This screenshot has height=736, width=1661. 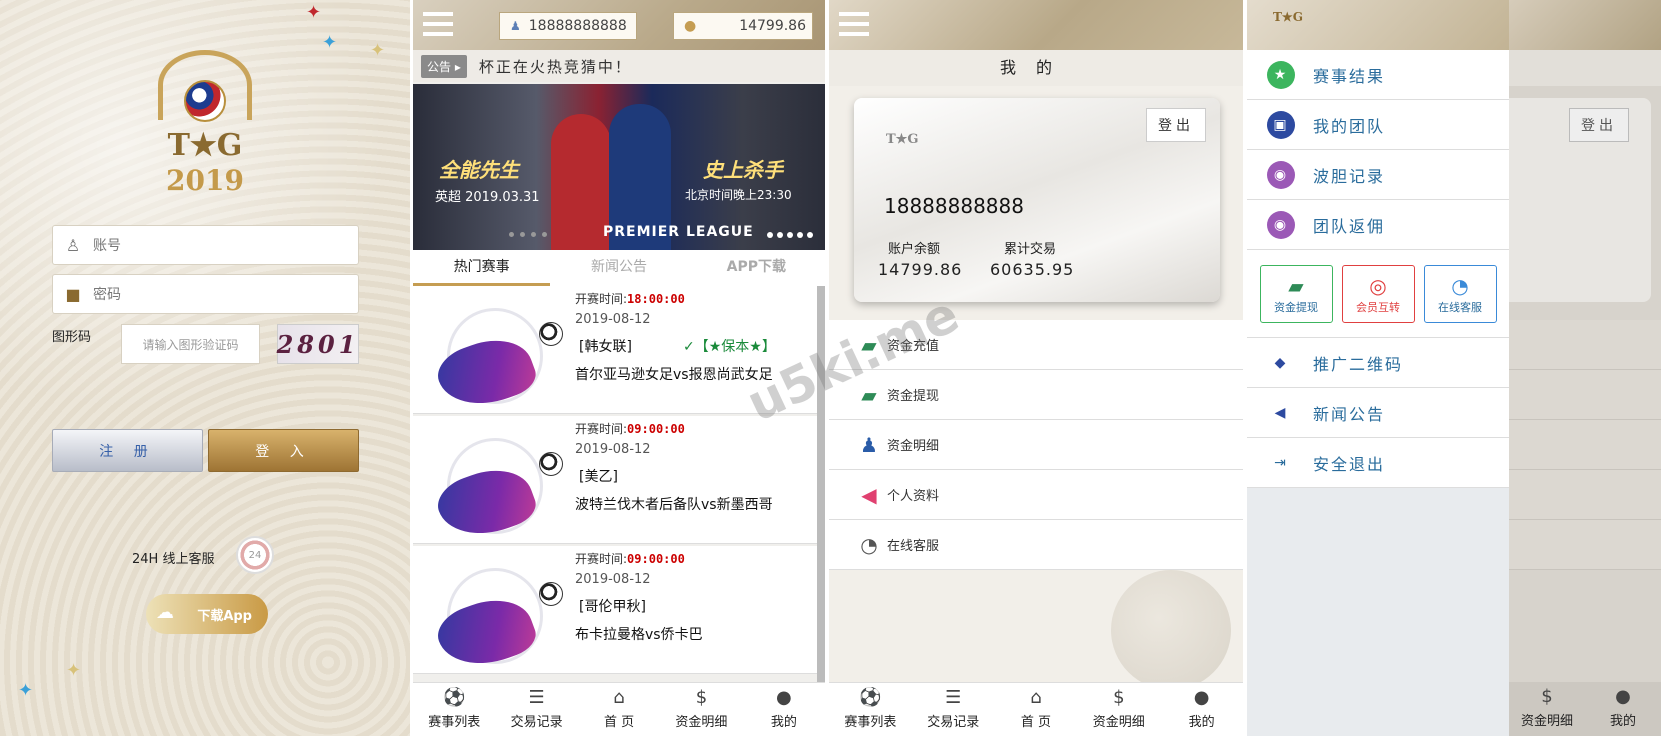 What do you see at coordinates (205, 145) in the screenshot?
I see `logo-text: T★G` at bounding box center [205, 145].